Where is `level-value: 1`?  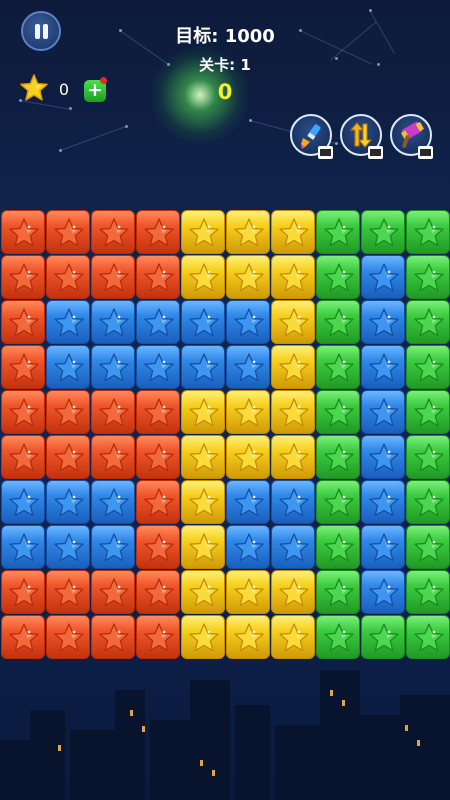 level-value: 1 is located at coordinates (245, 65).